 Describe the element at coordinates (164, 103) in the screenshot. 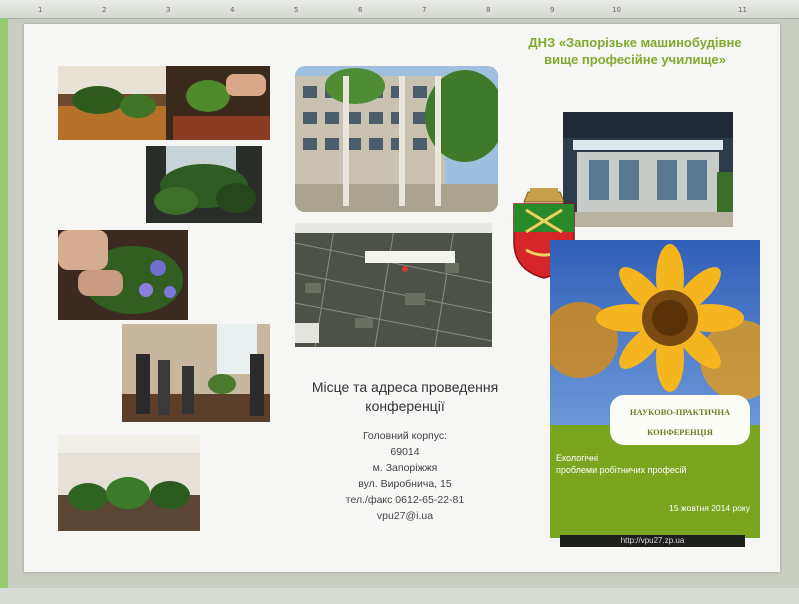

I see `photo-plants-windowsill` at that location.